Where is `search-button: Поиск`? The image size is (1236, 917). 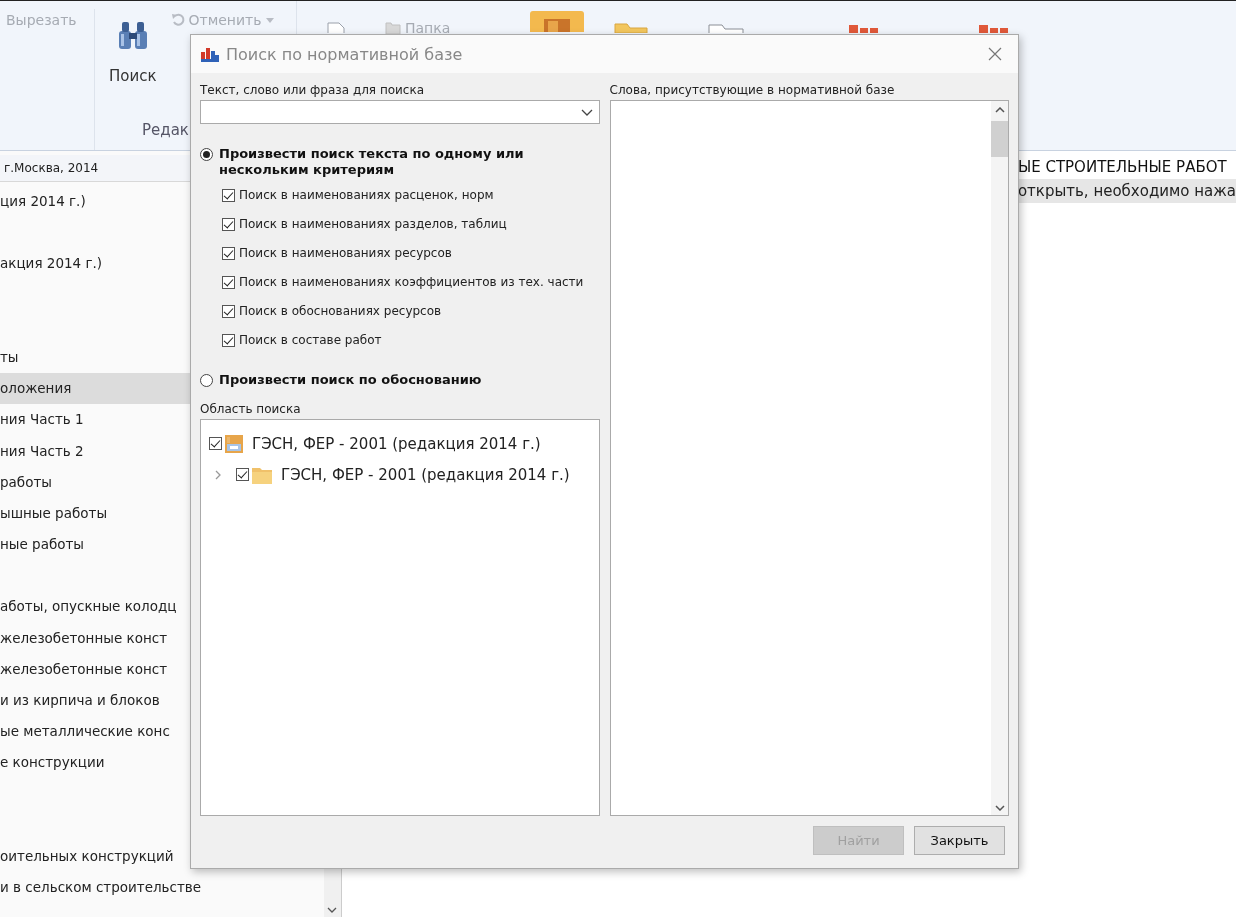
search-button: Поиск is located at coordinates (133, 52).